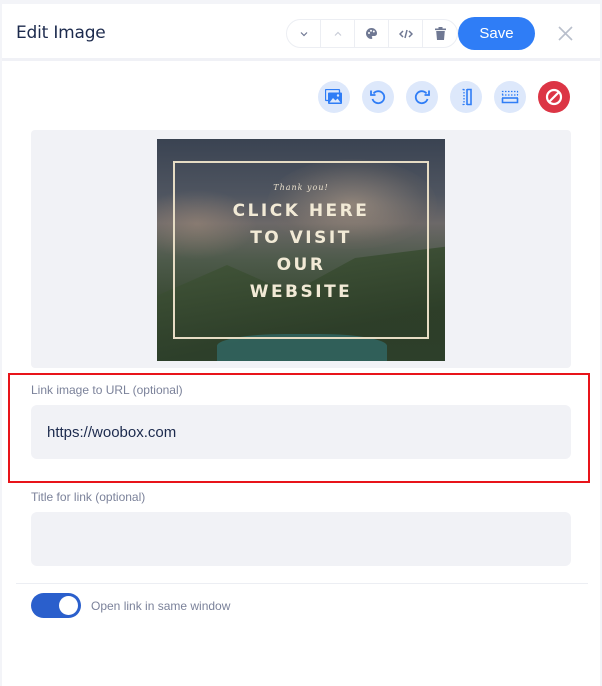 The height and width of the screenshot is (686, 602). I want to click on trash-icon, so click(440, 33).